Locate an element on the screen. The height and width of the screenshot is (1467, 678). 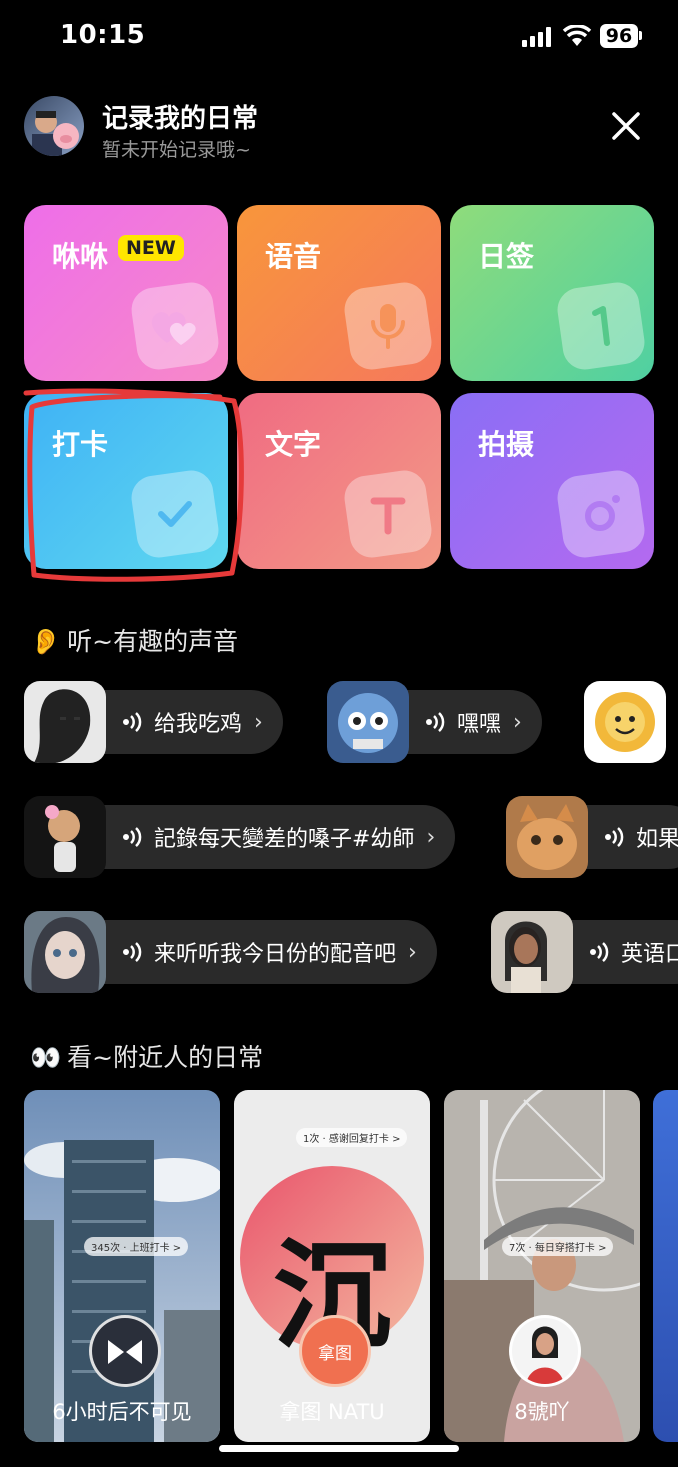
story-label: 8號吖 is located at coordinates (542, 1412).